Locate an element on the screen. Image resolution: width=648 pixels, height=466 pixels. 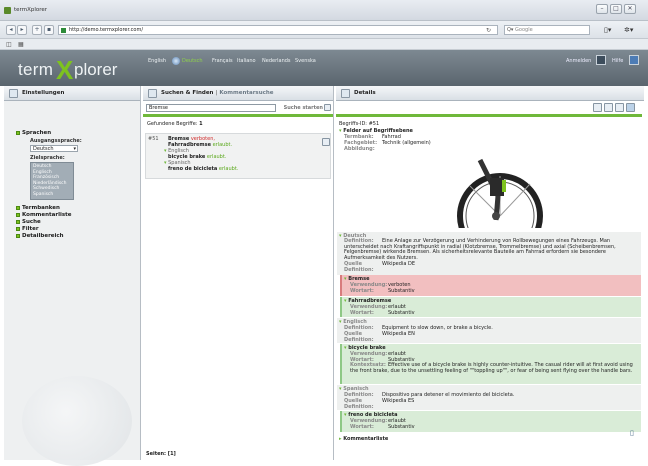
home-icon: ▪ is located at coordinates (49, 30).